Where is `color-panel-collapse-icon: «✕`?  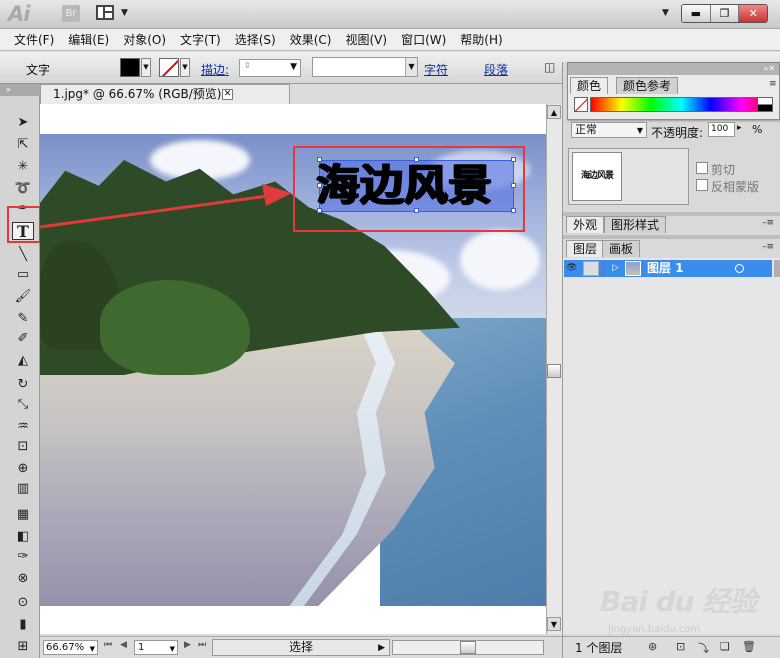 color-panel-collapse-icon: «✕ is located at coordinates (673, 69).